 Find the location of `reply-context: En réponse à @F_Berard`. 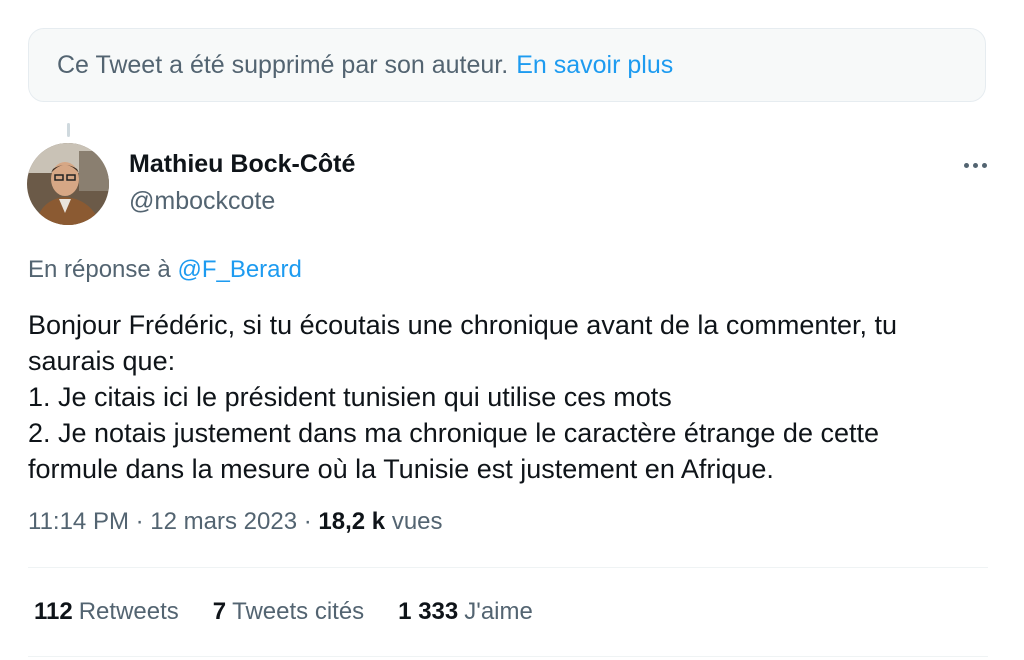

reply-context: En réponse à @F_Berard is located at coordinates (165, 270).